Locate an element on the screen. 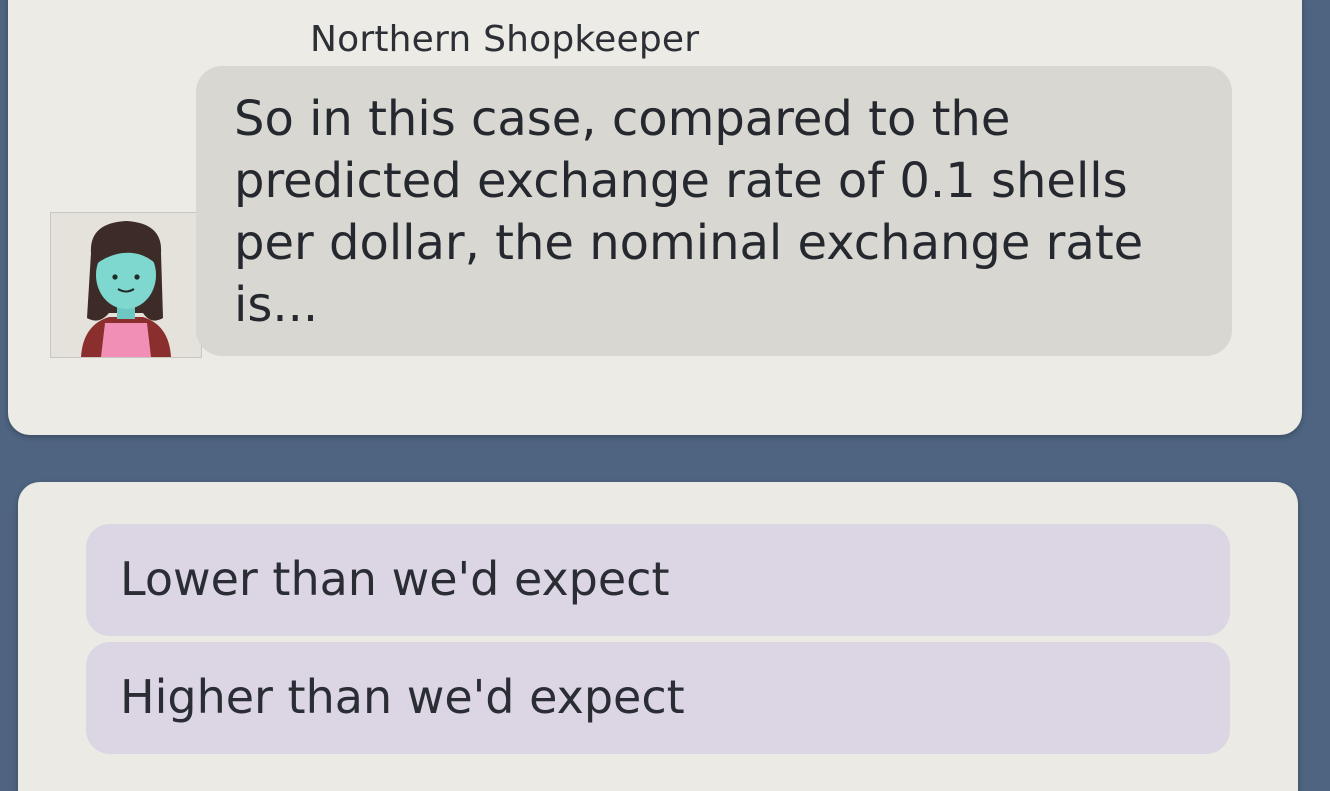  answer-option-higher: Higher than we'd expect is located at coordinates (658, 698).